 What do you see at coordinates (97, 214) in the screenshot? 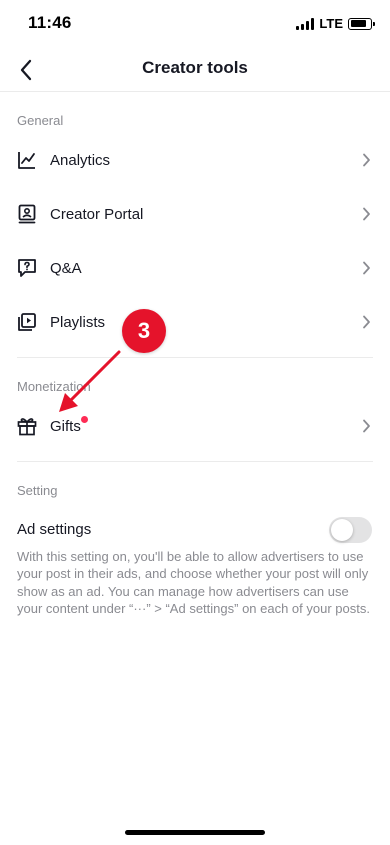
I see `menu-item-label: Creator Portal` at bounding box center [97, 214].